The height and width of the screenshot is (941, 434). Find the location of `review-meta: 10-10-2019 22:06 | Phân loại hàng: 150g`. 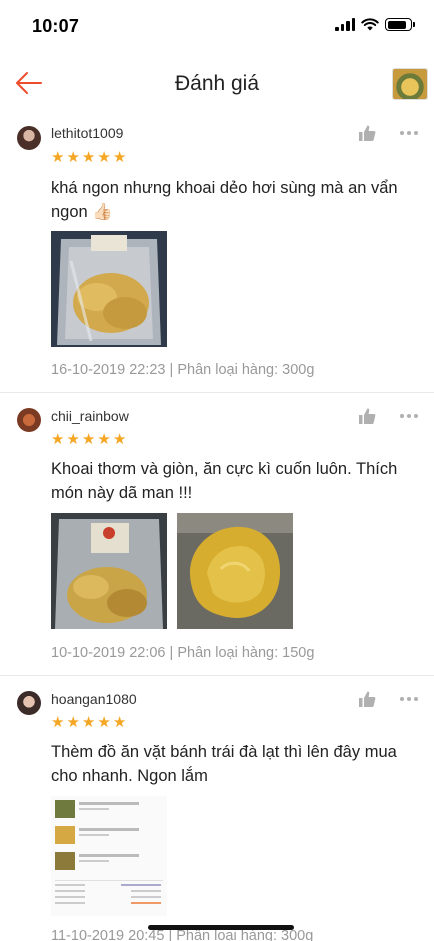

review-meta: 10-10-2019 22:06 | Phân loại hàng: 150g is located at coordinates (182, 653).